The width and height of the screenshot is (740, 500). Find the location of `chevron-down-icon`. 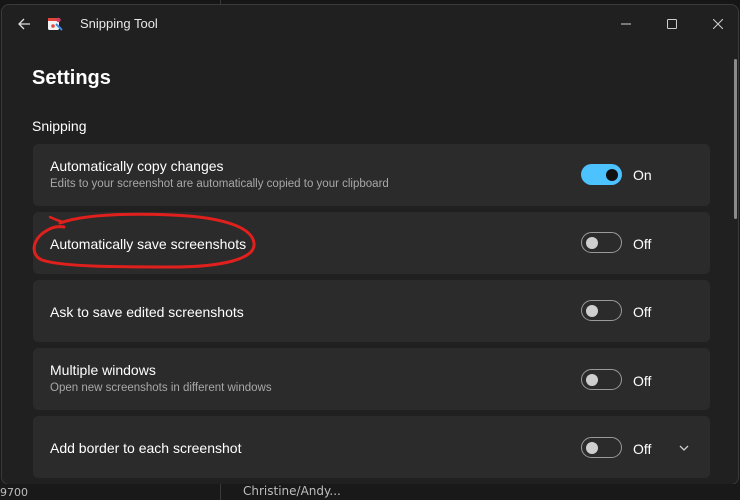

chevron-down-icon is located at coordinates (684, 448).